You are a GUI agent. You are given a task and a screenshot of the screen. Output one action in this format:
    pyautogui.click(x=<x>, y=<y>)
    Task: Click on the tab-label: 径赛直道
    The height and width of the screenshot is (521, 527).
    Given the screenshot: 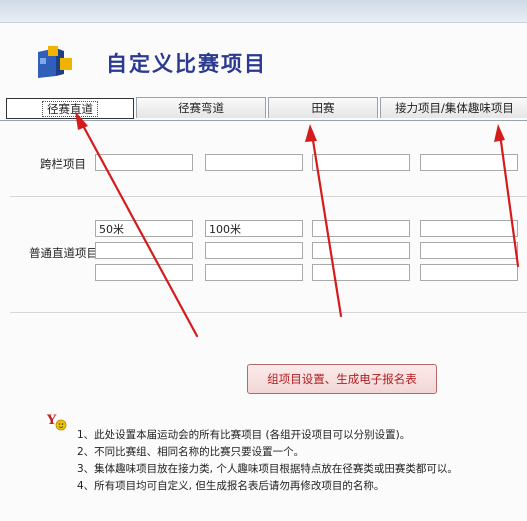 What is the action you would take?
    pyautogui.click(x=70, y=109)
    